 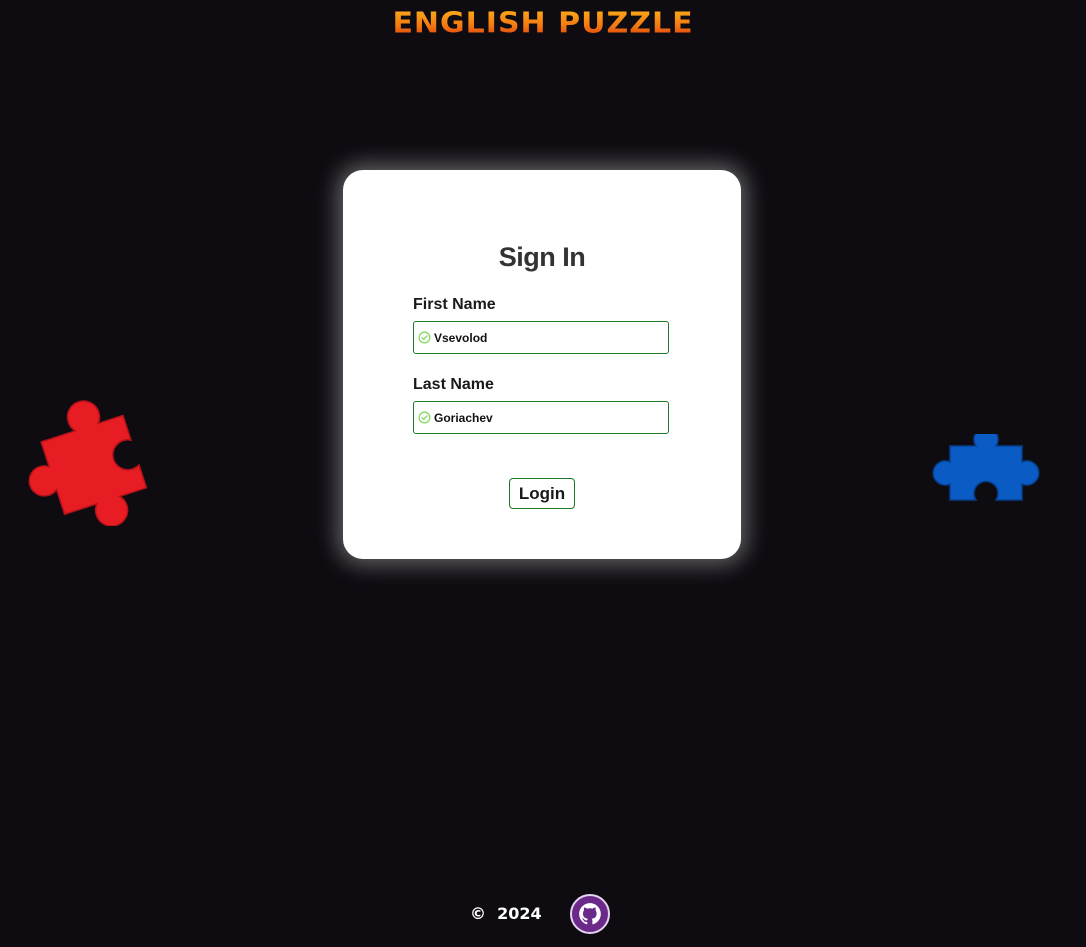 What do you see at coordinates (519, 913) in the screenshot?
I see `copyright-year: 2024` at bounding box center [519, 913].